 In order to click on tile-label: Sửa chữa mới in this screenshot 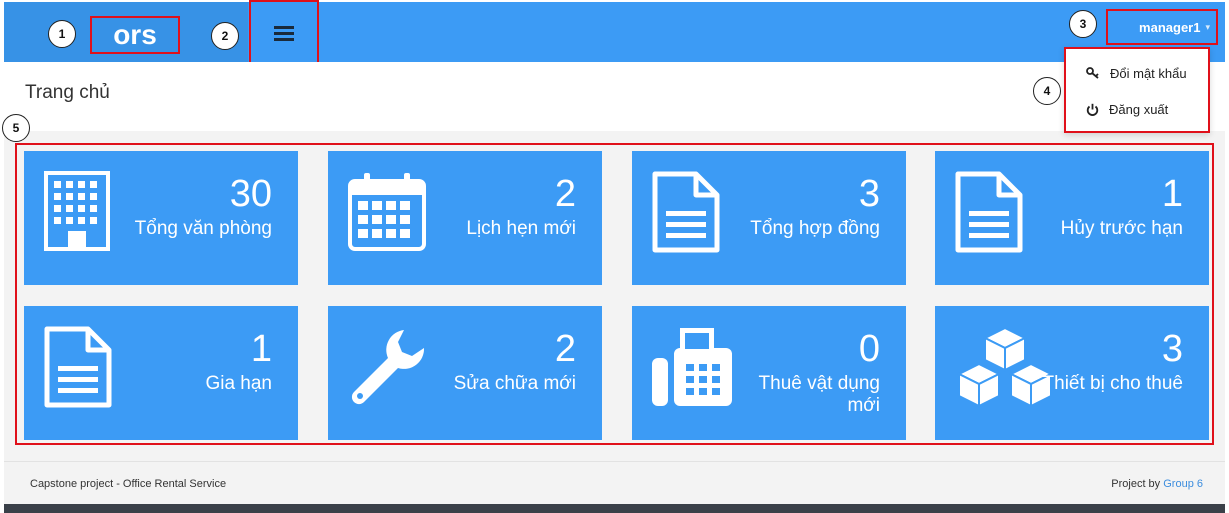, I will do `click(514, 383)`.